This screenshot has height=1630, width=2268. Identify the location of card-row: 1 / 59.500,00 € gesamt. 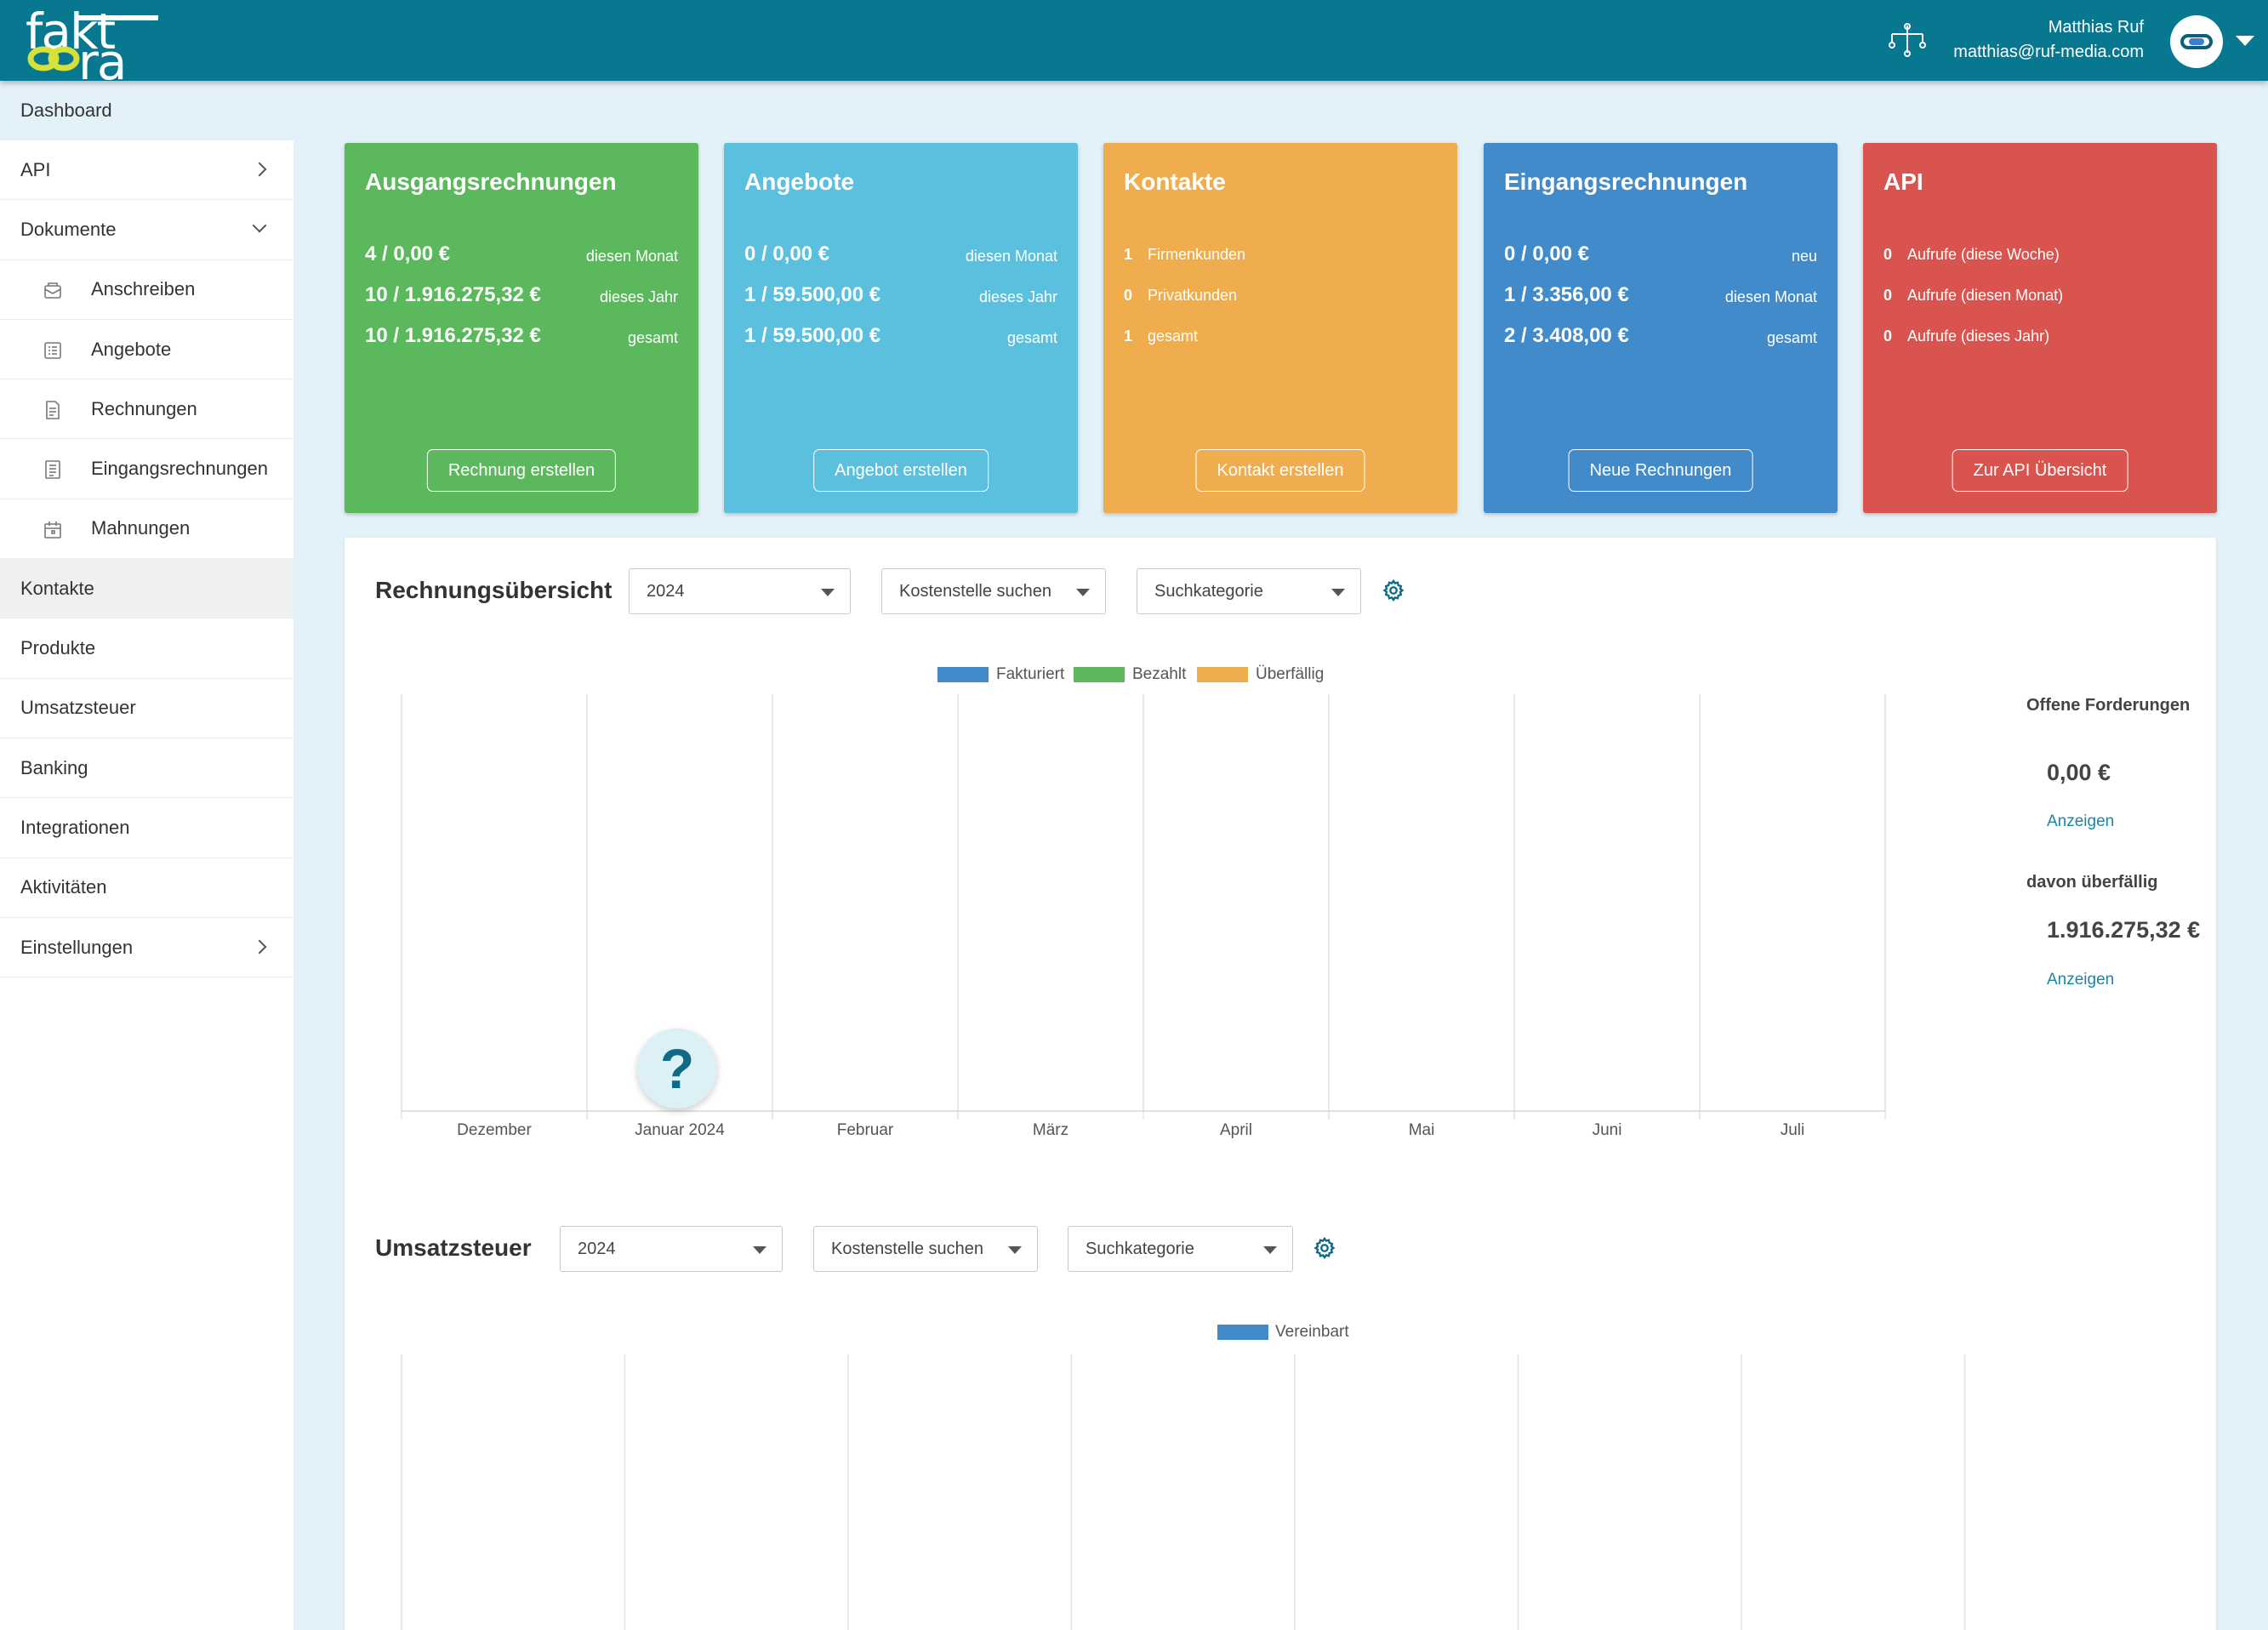
(900, 341).